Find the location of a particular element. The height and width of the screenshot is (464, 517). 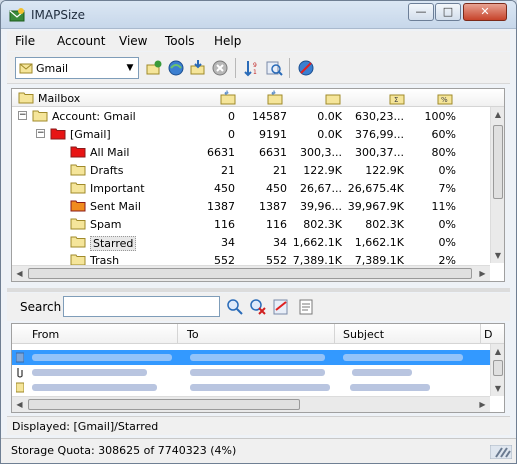

menu-tools: Tools is located at coordinates (180, 41).